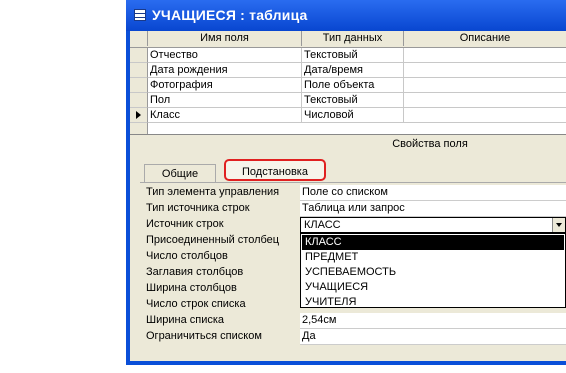  I want to click on bound-column-label: Присоединенный столбец, so click(213, 240).